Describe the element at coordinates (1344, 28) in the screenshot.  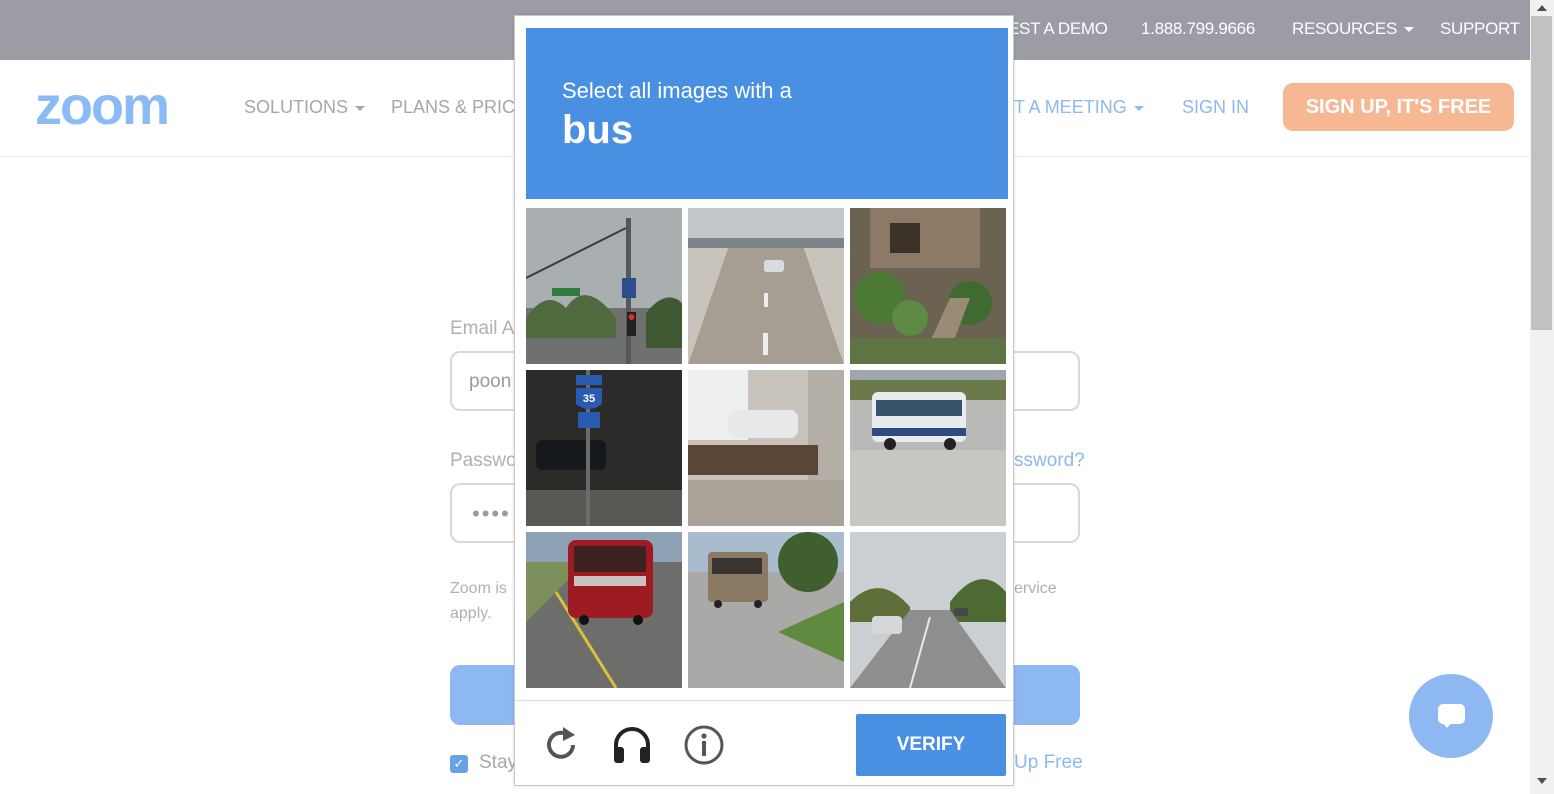
I see `resources-label: RESOURCES` at that location.